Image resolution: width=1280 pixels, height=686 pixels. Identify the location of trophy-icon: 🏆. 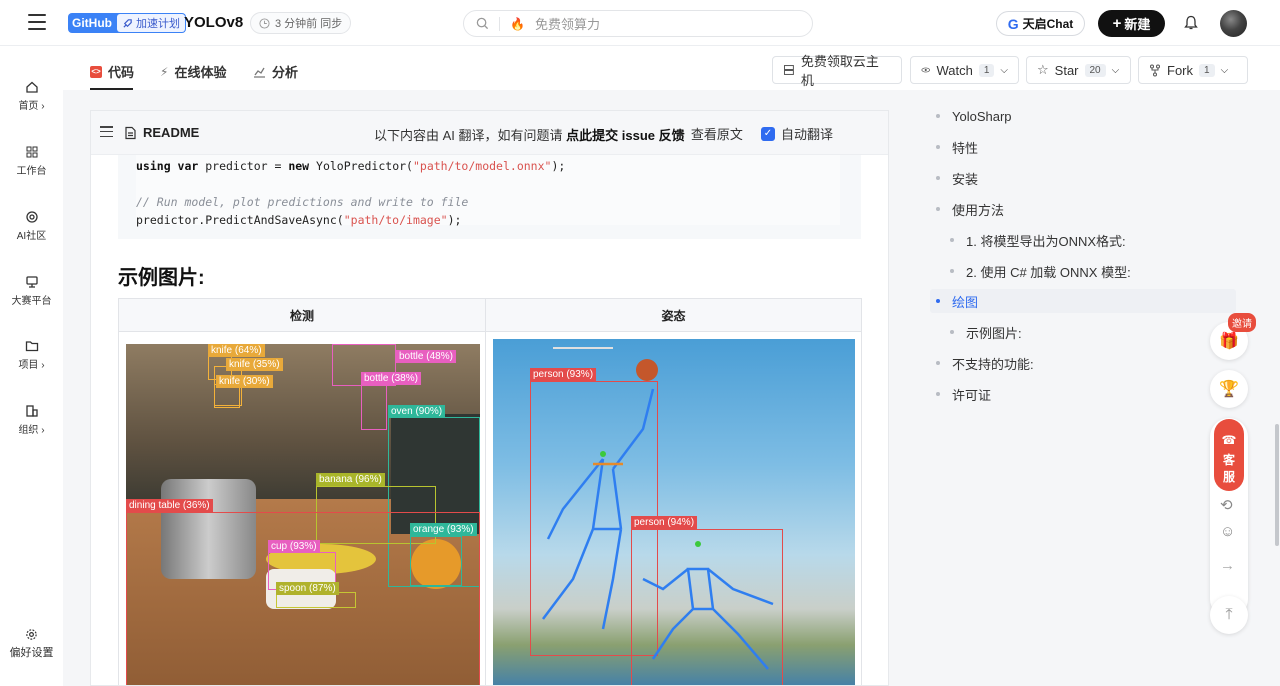
(1229, 389).